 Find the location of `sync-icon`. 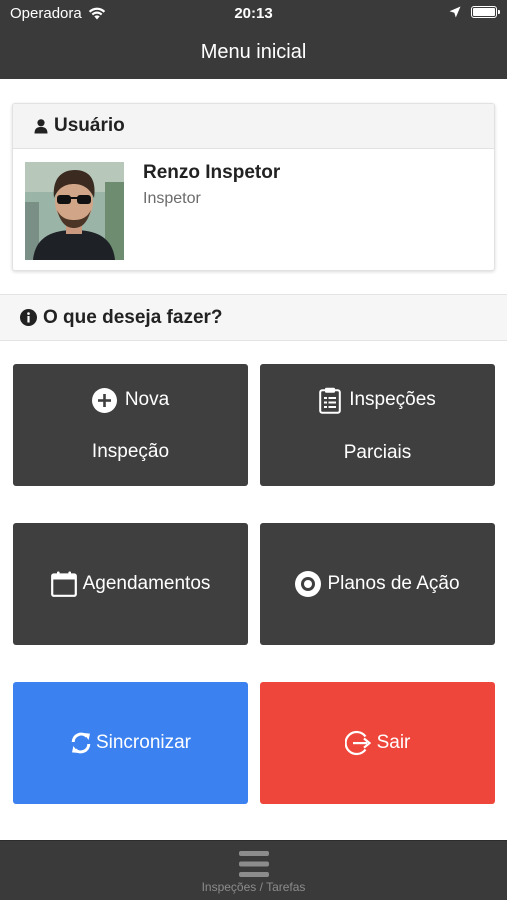

sync-icon is located at coordinates (81, 743).